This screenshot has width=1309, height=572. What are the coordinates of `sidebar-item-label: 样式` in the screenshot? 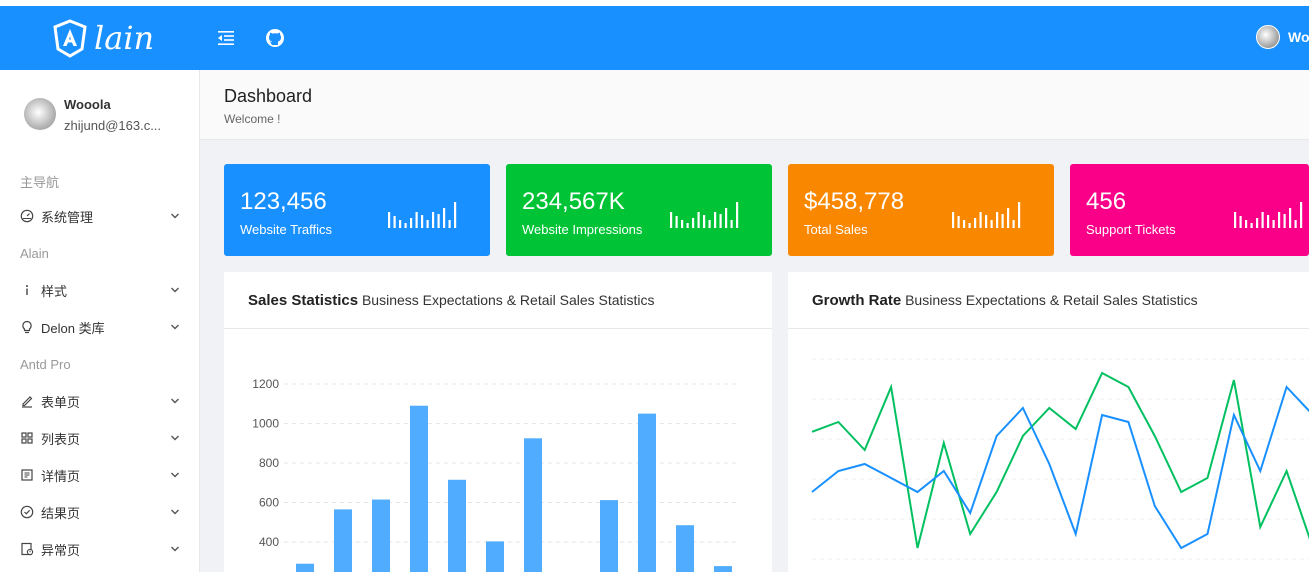 It's located at (54, 291).